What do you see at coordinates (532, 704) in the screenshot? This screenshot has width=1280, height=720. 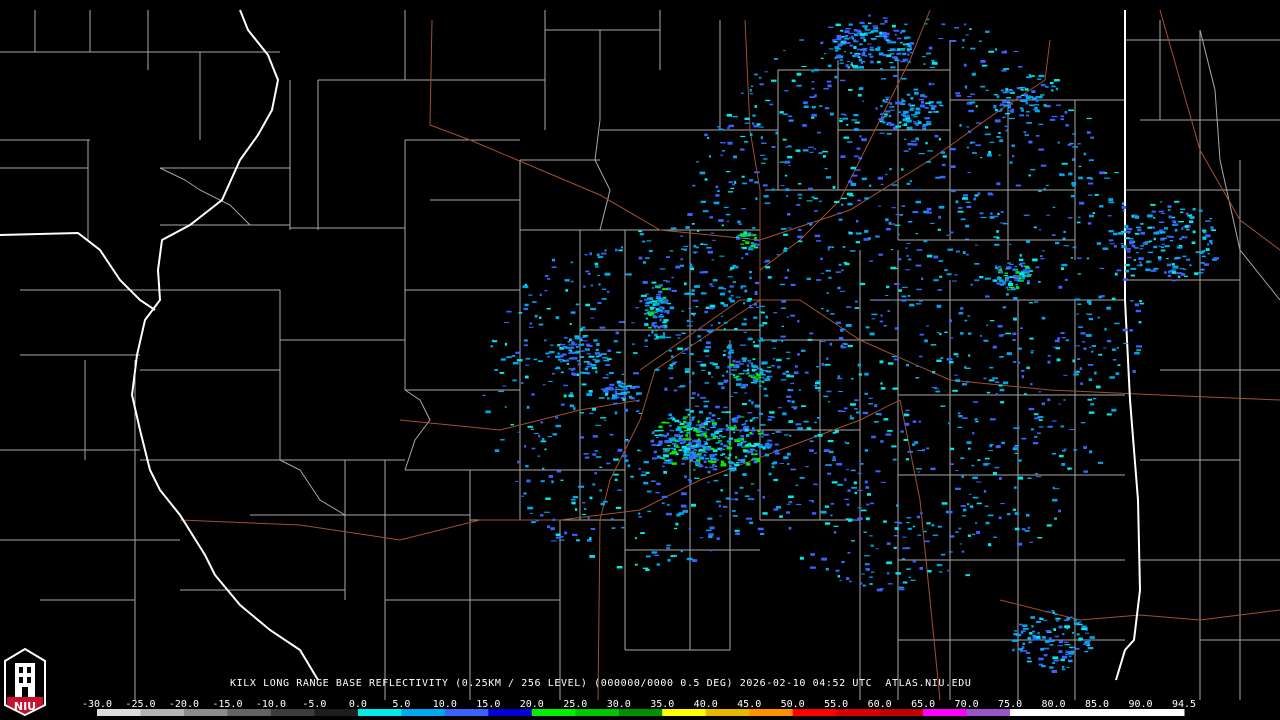 I see `scale-label: 20.0` at bounding box center [532, 704].